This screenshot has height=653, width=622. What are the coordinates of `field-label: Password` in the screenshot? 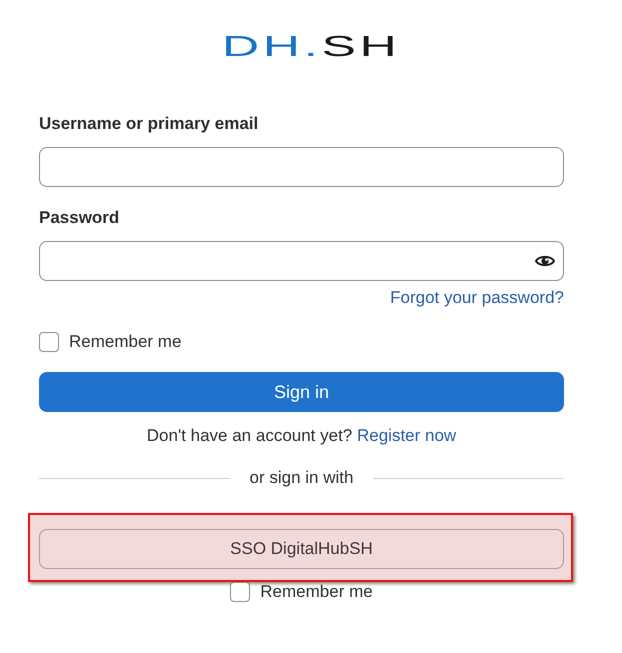 It's located at (79, 218).